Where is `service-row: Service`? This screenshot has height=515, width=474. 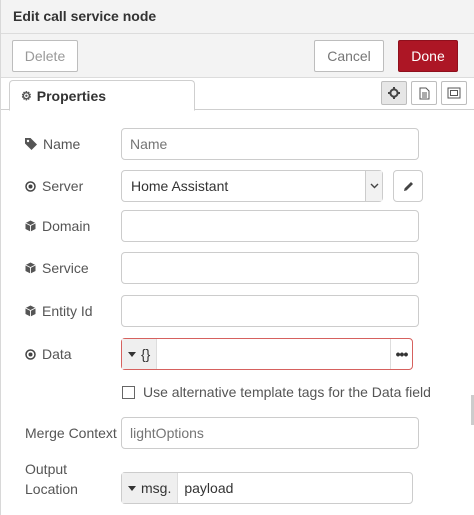 service-row: Service is located at coordinates (240, 268).